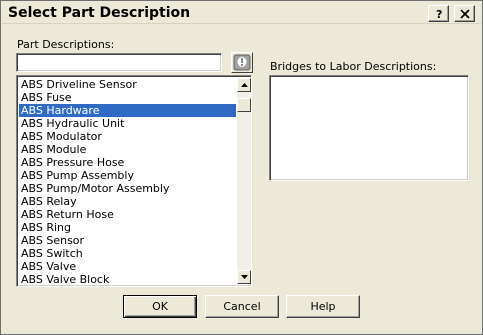 Image resolution: width=483 pixels, height=335 pixels. I want to click on arrow-down-icon, so click(244, 277).